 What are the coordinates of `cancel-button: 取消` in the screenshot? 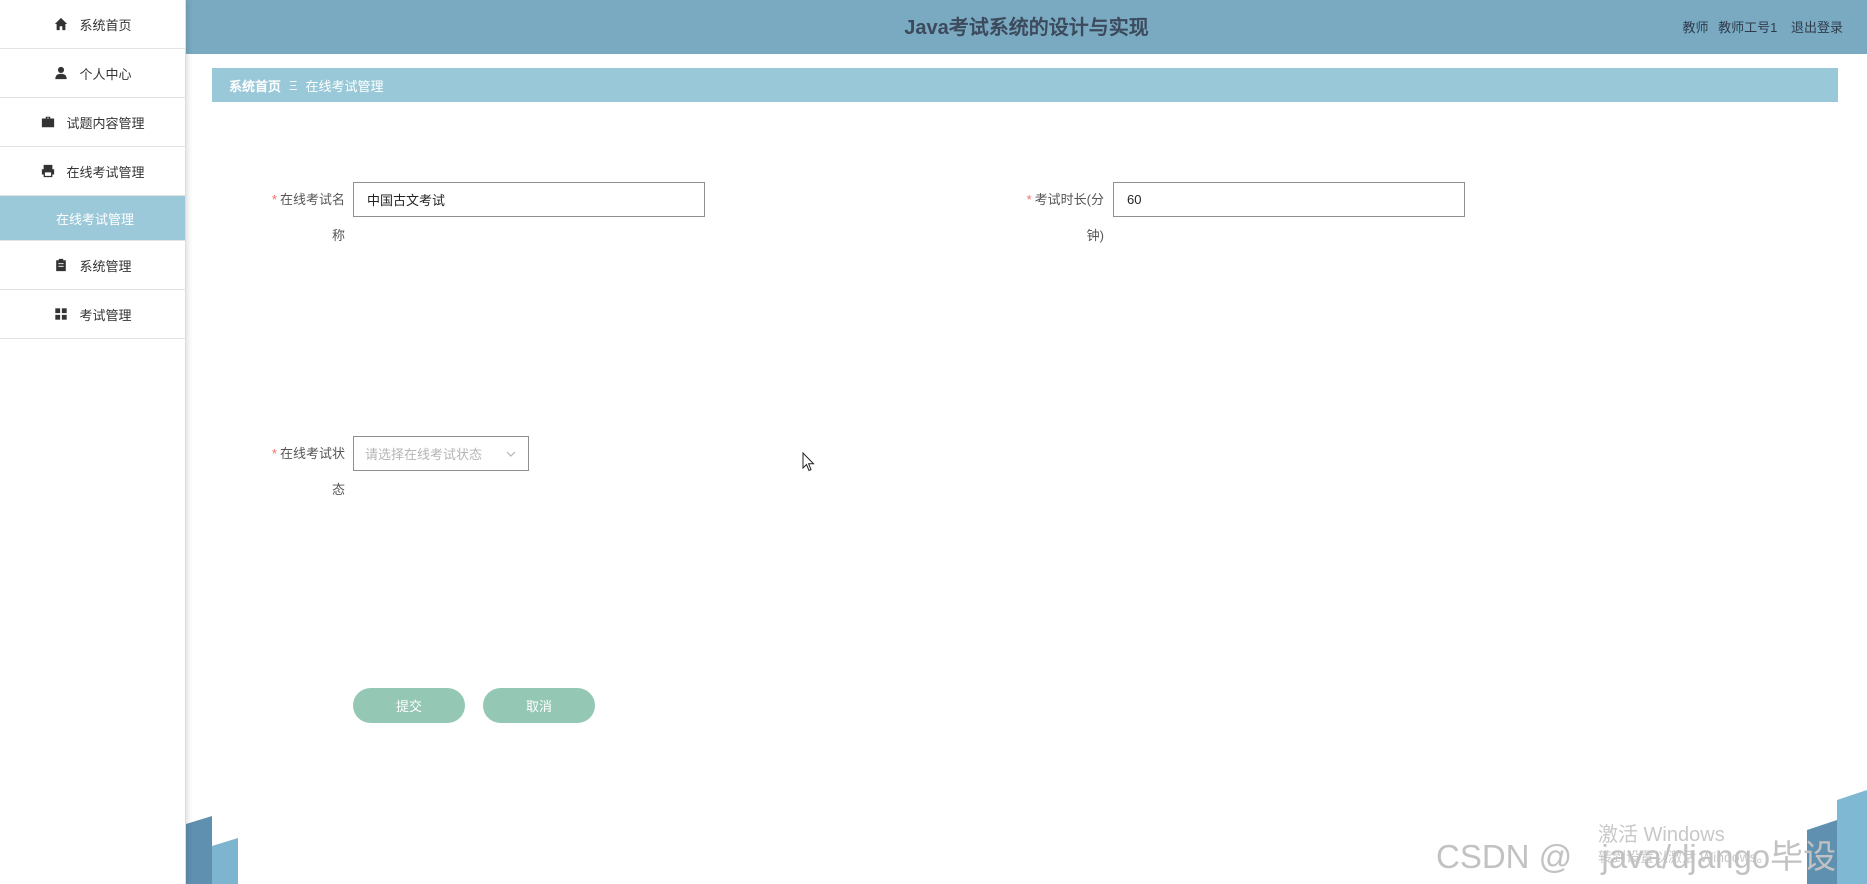 It's located at (539, 705).